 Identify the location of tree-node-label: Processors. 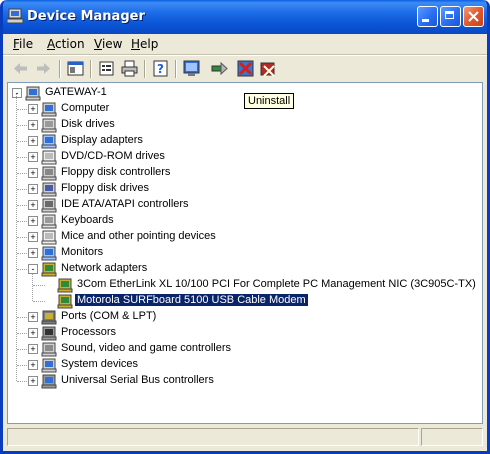
(89, 332).